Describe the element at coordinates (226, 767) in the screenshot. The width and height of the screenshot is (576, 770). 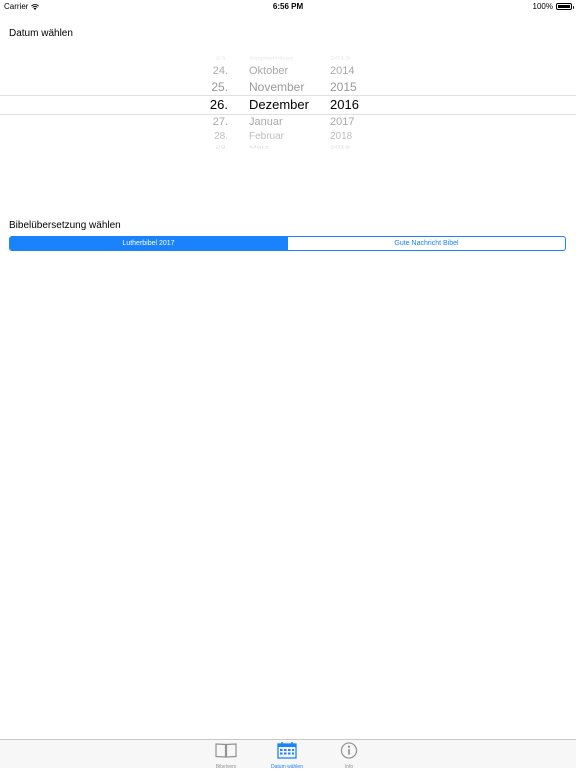
I see `tab-label: Bibelvers` at that location.